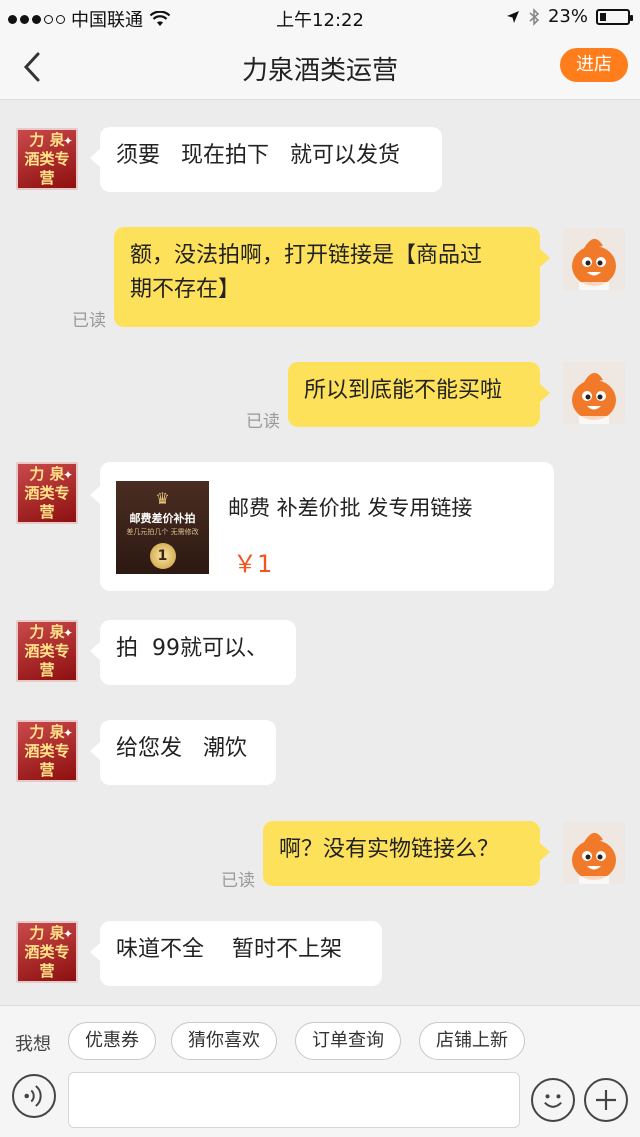 The width and height of the screenshot is (640, 1137). Describe the element at coordinates (183, 752) in the screenshot. I see `message-bubble: 给您发 潮饮` at that location.